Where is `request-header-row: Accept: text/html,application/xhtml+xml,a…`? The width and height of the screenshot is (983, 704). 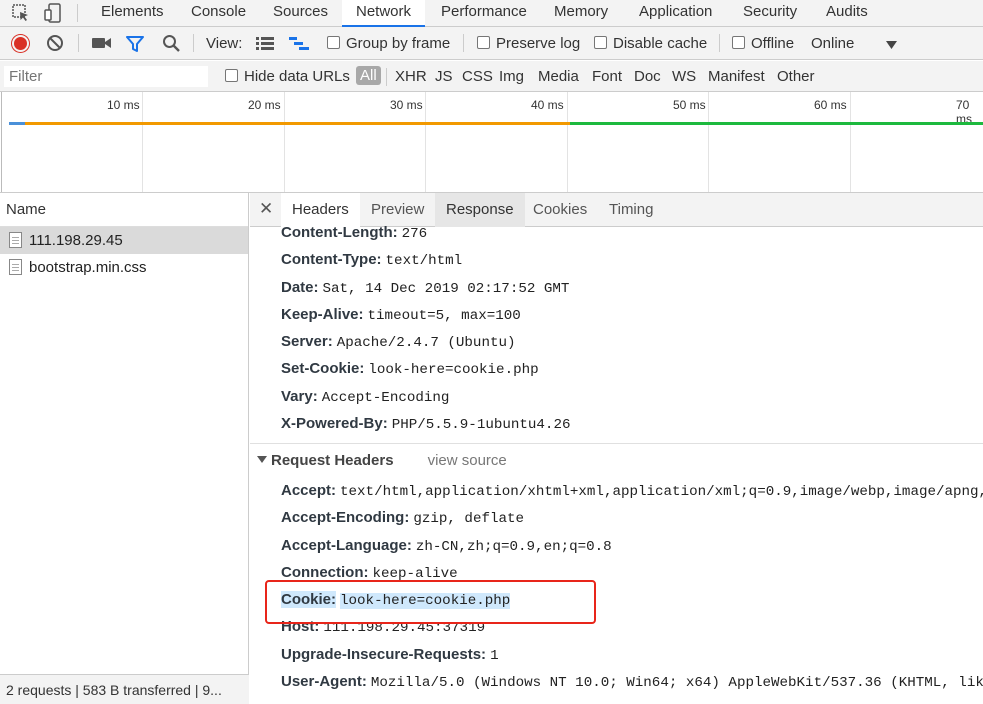
request-header-row: Accept: text/html,application/xhtml+xml,a… is located at coordinates (632, 494).